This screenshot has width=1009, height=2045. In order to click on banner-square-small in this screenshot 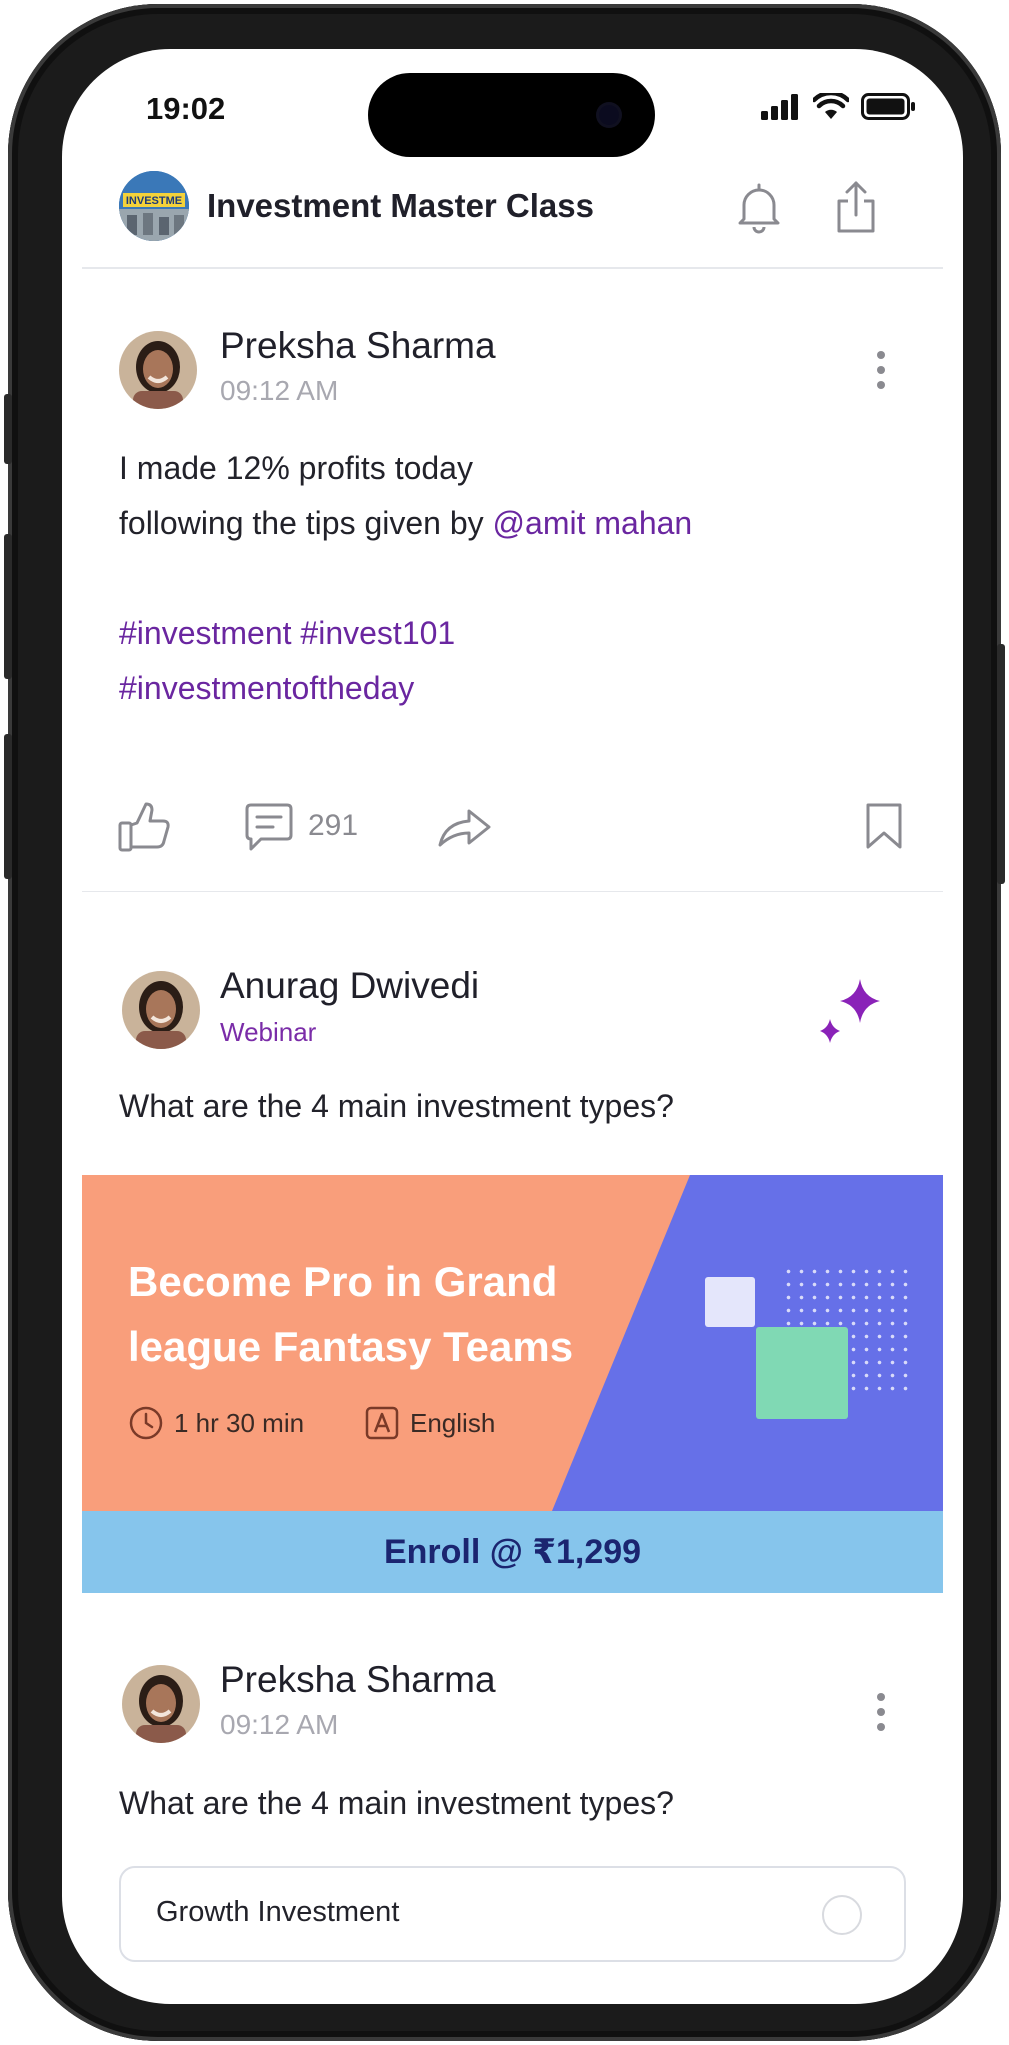, I will do `click(730, 1302)`.